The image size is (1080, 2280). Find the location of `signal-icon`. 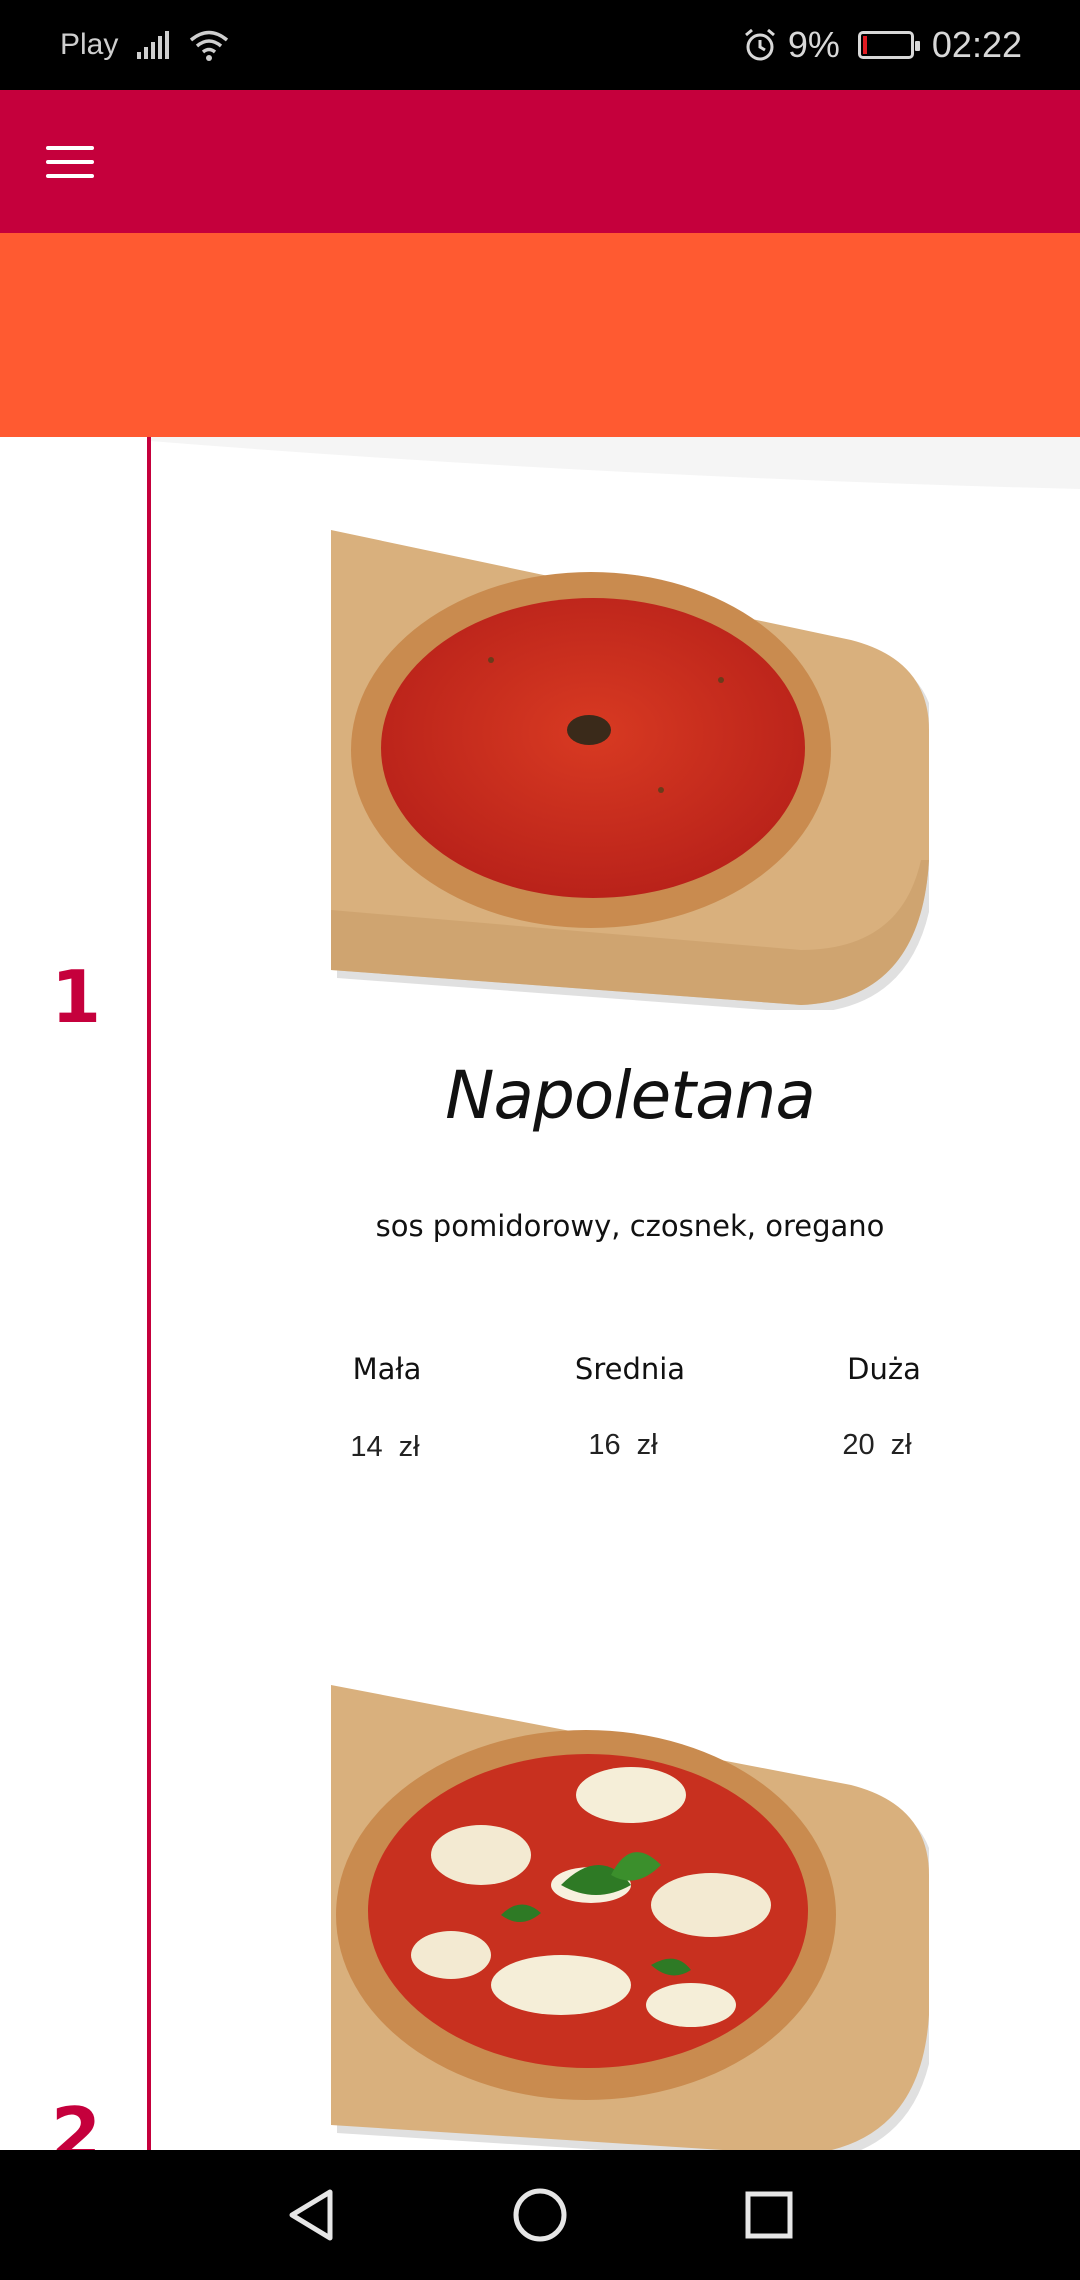

signal-icon is located at coordinates (153, 45).